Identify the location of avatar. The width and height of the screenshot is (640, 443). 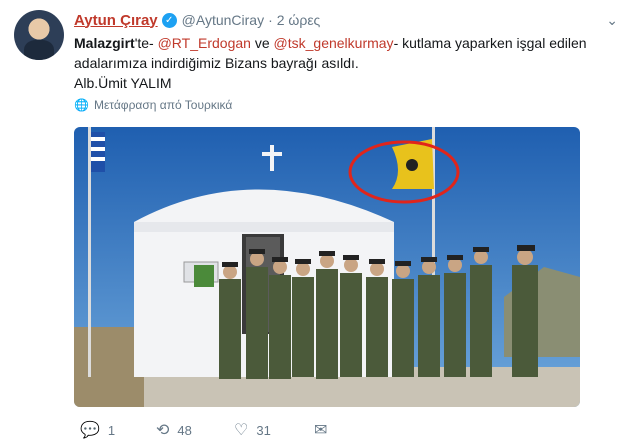
(39, 35).